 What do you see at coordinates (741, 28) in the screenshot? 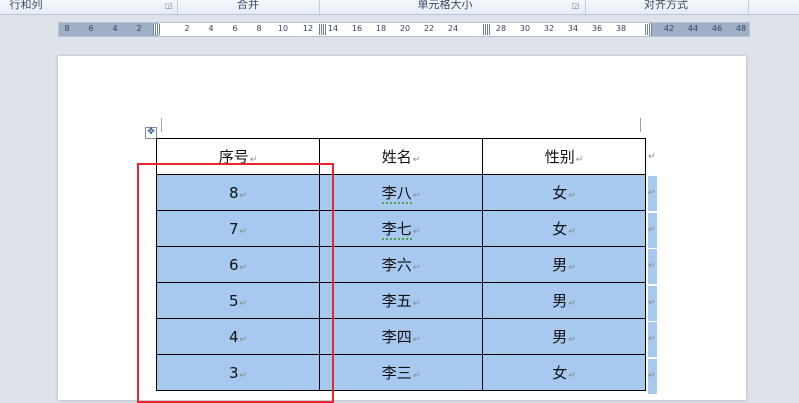
I see `ruler-tick: 48` at bounding box center [741, 28].